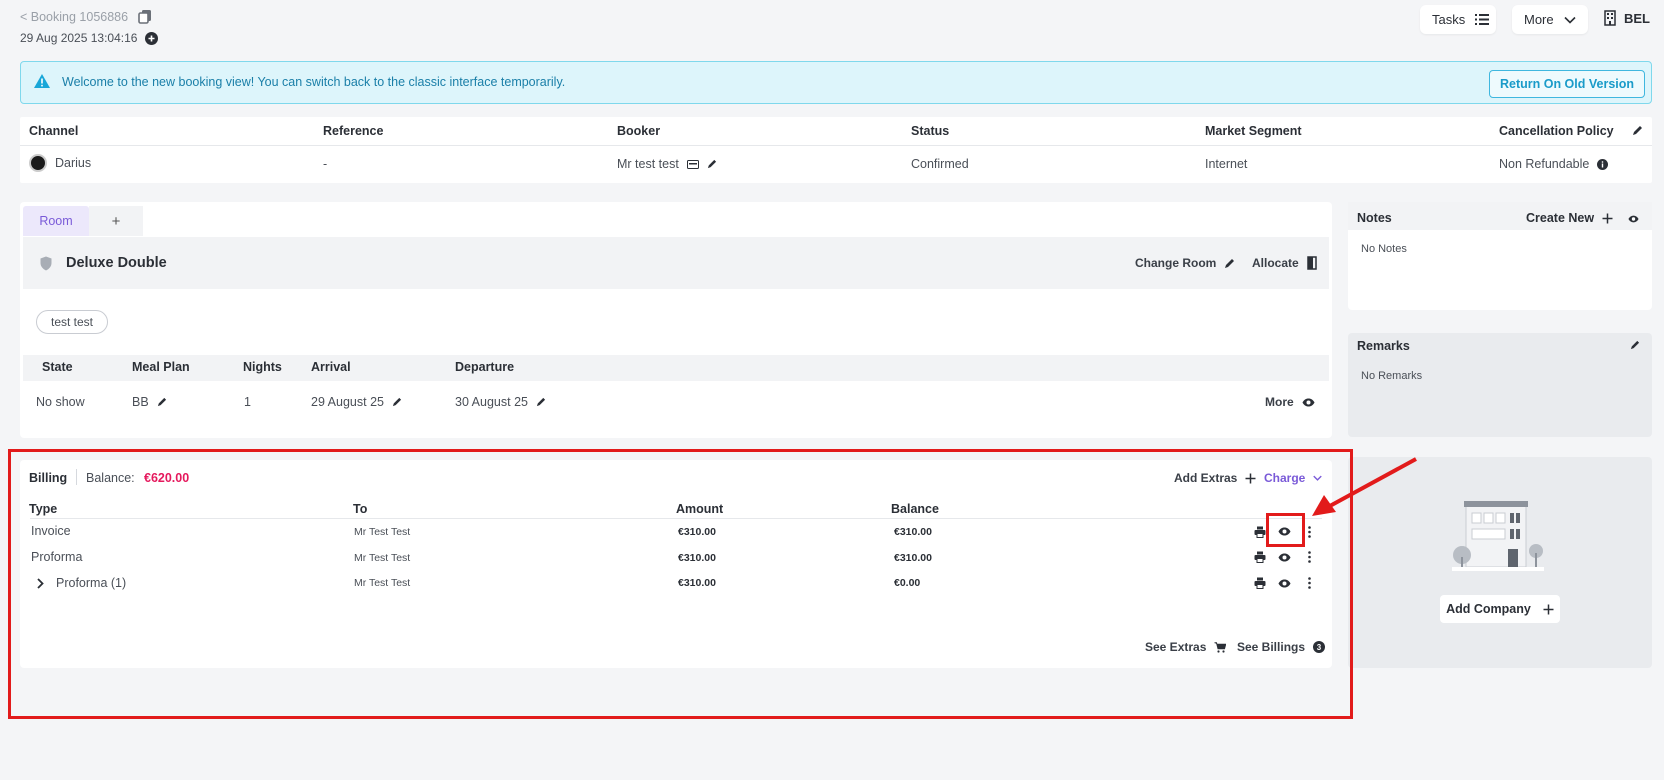 The height and width of the screenshot is (780, 1664). What do you see at coordinates (1488, 609) in the screenshot?
I see `add-company-label: Add Company` at bounding box center [1488, 609].